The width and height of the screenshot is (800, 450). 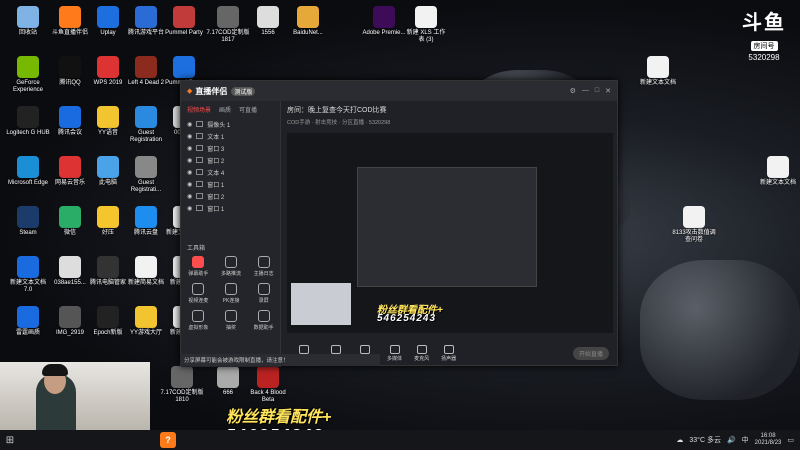 I want to click on clock: 16:08 2021/8/23, so click(x=768, y=440).